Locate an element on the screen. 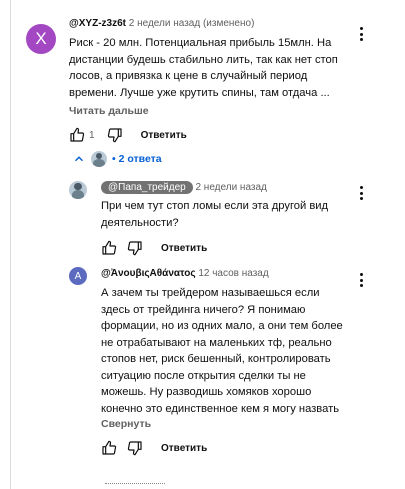  reply-timestamp: 2 недели назад is located at coordinates (231, 187).